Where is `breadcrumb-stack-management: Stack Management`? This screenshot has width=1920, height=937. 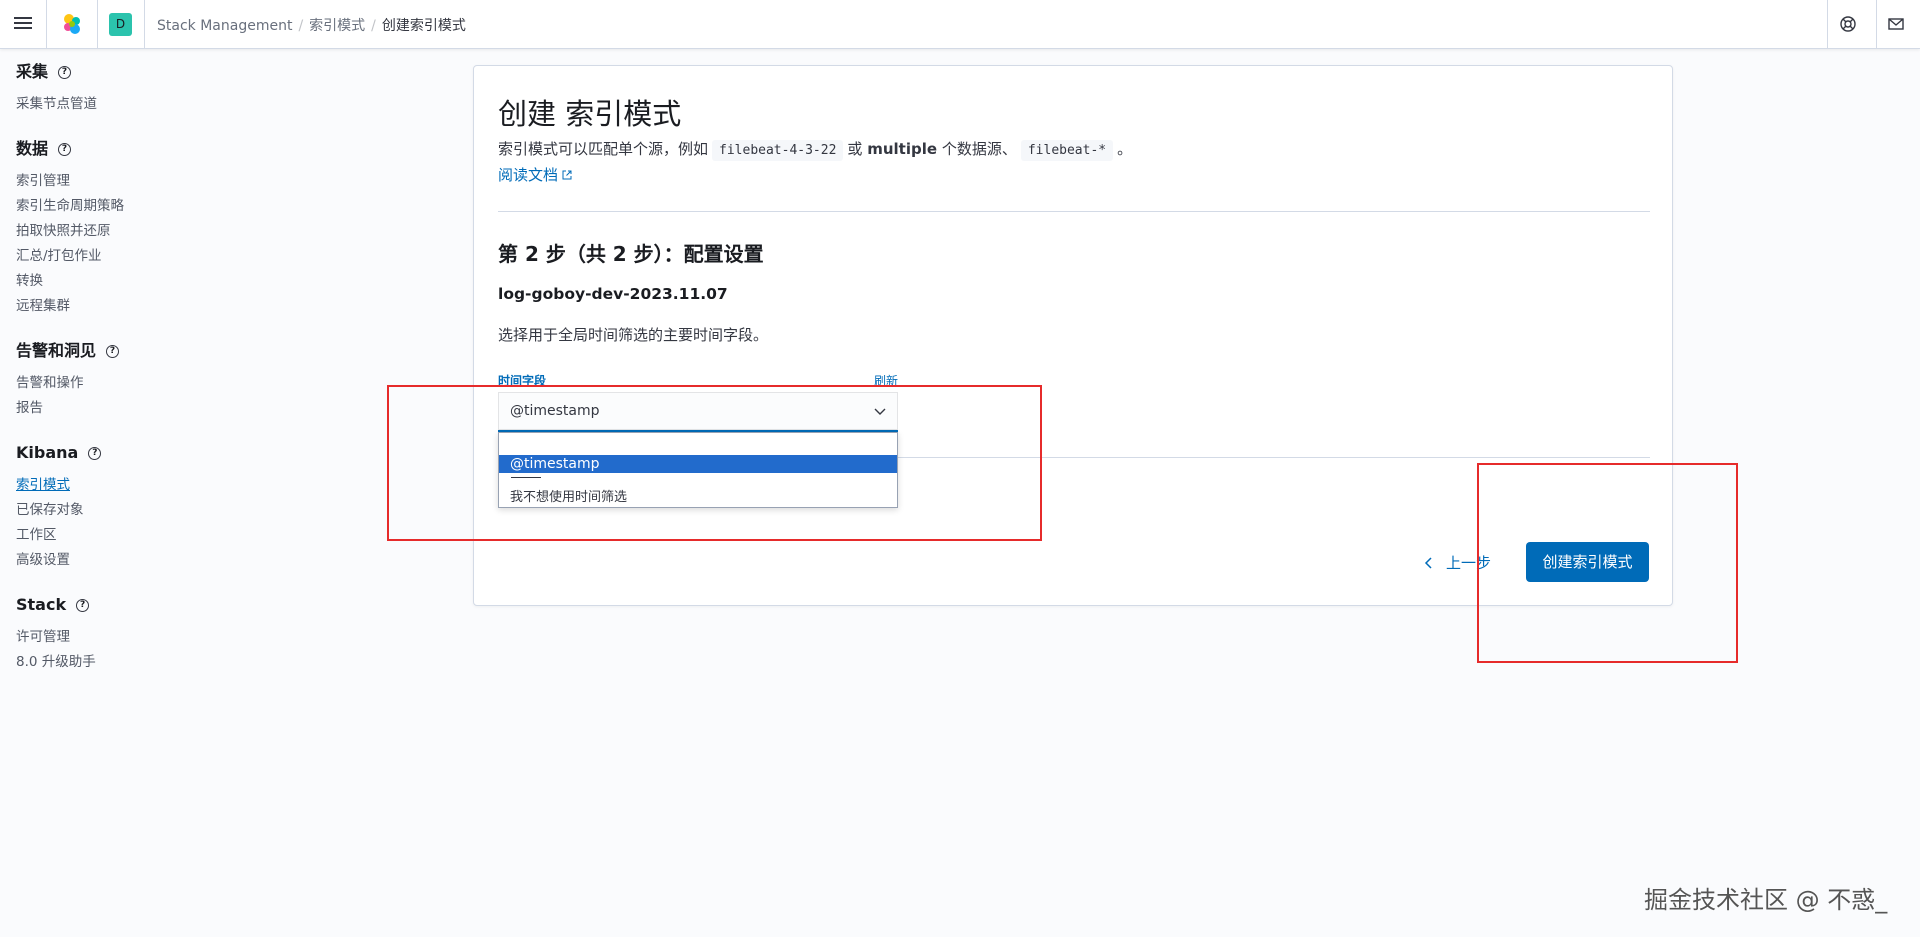 breadcrumb-stack-management: Stack Management is located at coordinates (224, 26).